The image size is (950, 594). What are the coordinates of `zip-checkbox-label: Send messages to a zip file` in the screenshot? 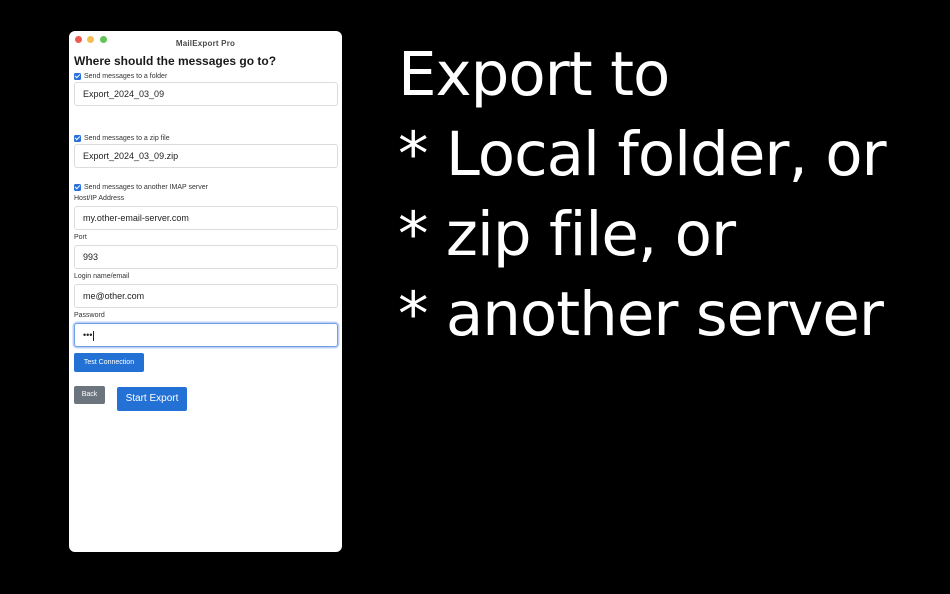 It's located at (127, 138).